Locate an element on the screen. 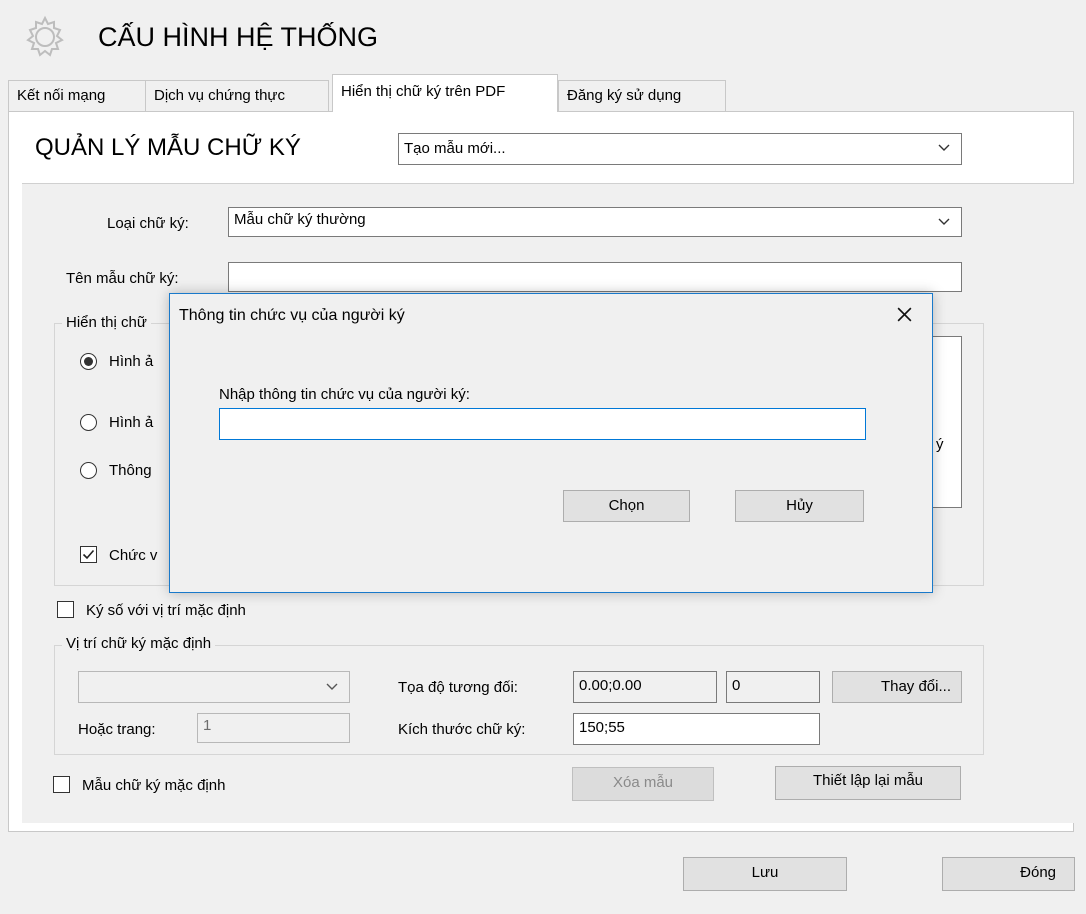 The width and height of the screenshot is (1086, 914). position-checkbox is located at coordinates (88, 554).